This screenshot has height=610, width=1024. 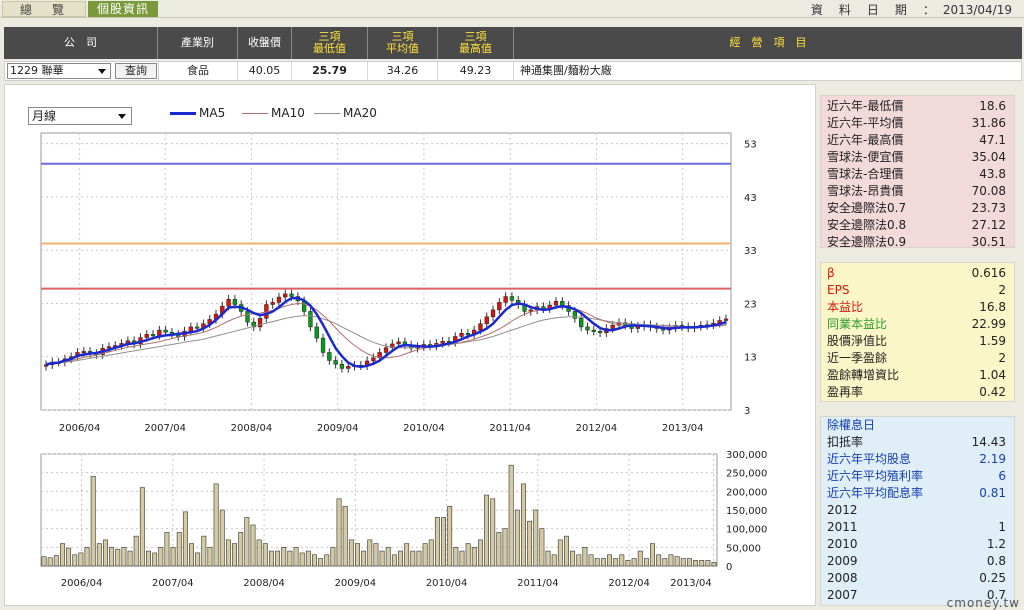 What do you see at coordinates (917, 341) in the screenshot?
I see `info-row: 股價淨值比 1.59` at bounding box center [917, 341].